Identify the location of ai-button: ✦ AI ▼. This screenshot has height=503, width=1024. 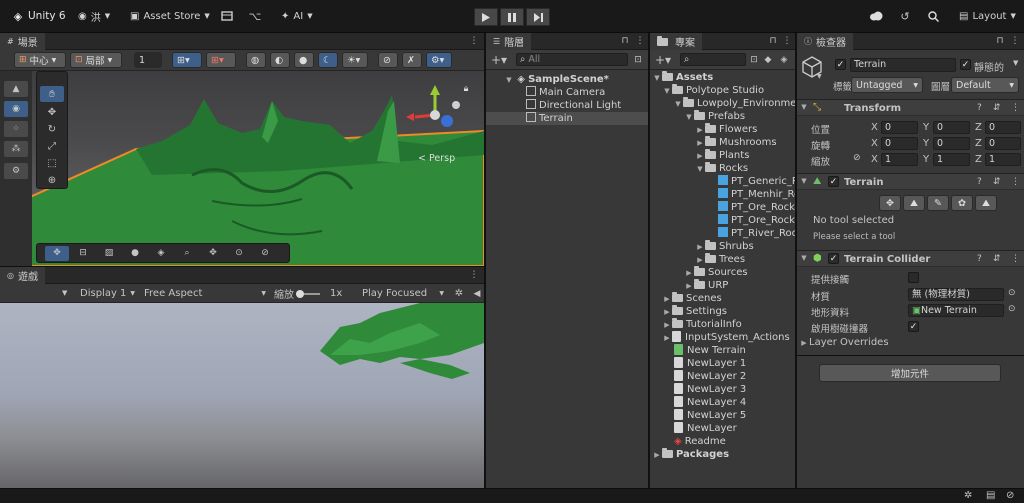
(297, 16).